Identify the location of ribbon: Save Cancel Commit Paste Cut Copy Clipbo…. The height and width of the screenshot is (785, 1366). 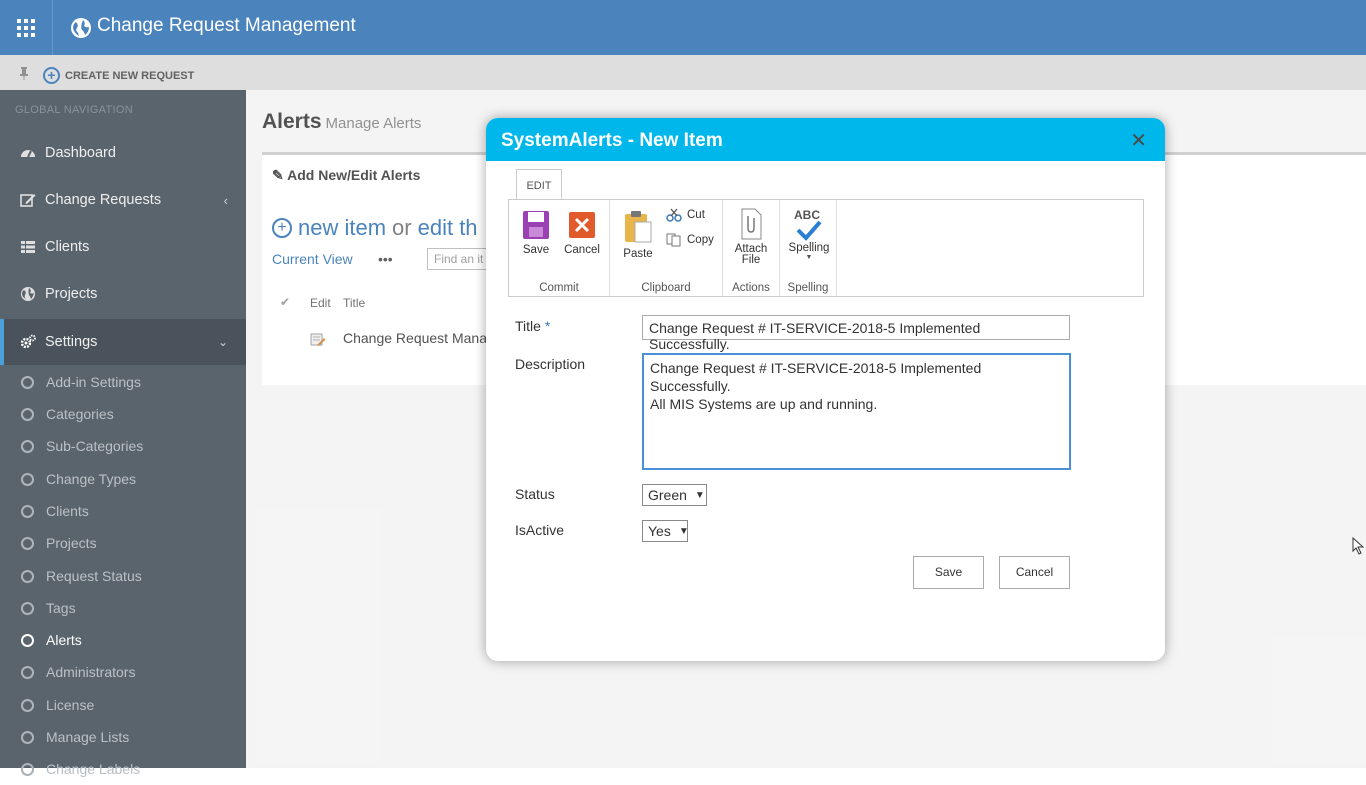
(826, 248).